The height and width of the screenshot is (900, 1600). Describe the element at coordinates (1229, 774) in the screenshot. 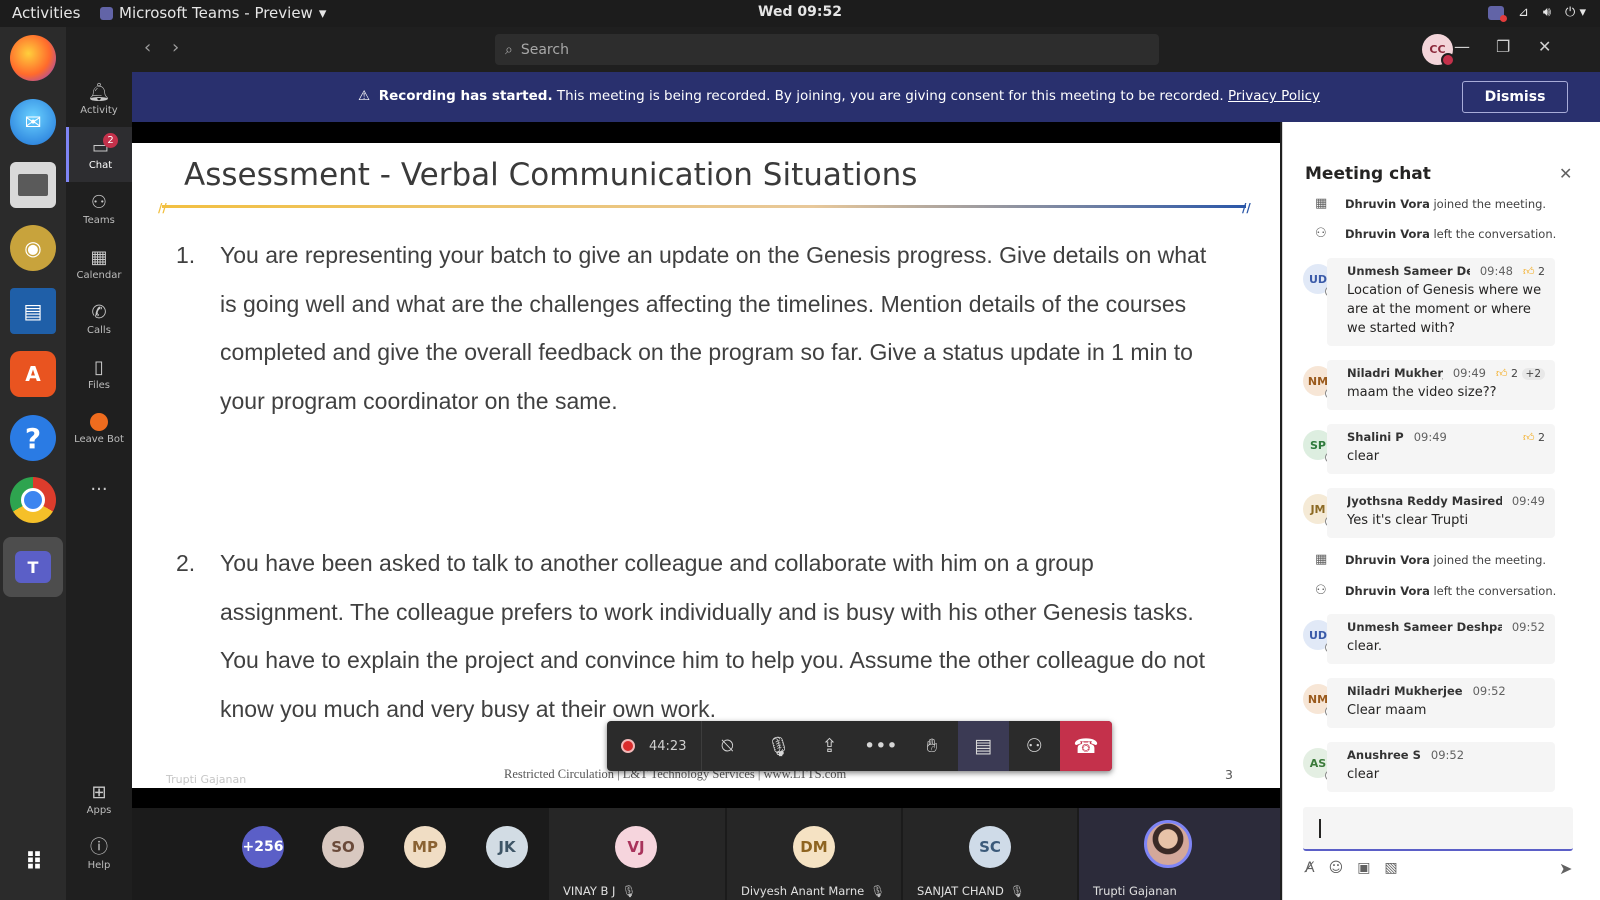

I see `slide-page-number: 3` at that location.